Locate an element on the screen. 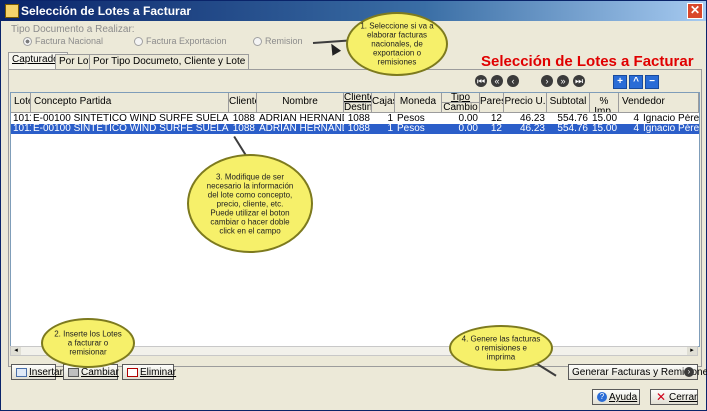  delete-icon is located at coordinates (132, 372).